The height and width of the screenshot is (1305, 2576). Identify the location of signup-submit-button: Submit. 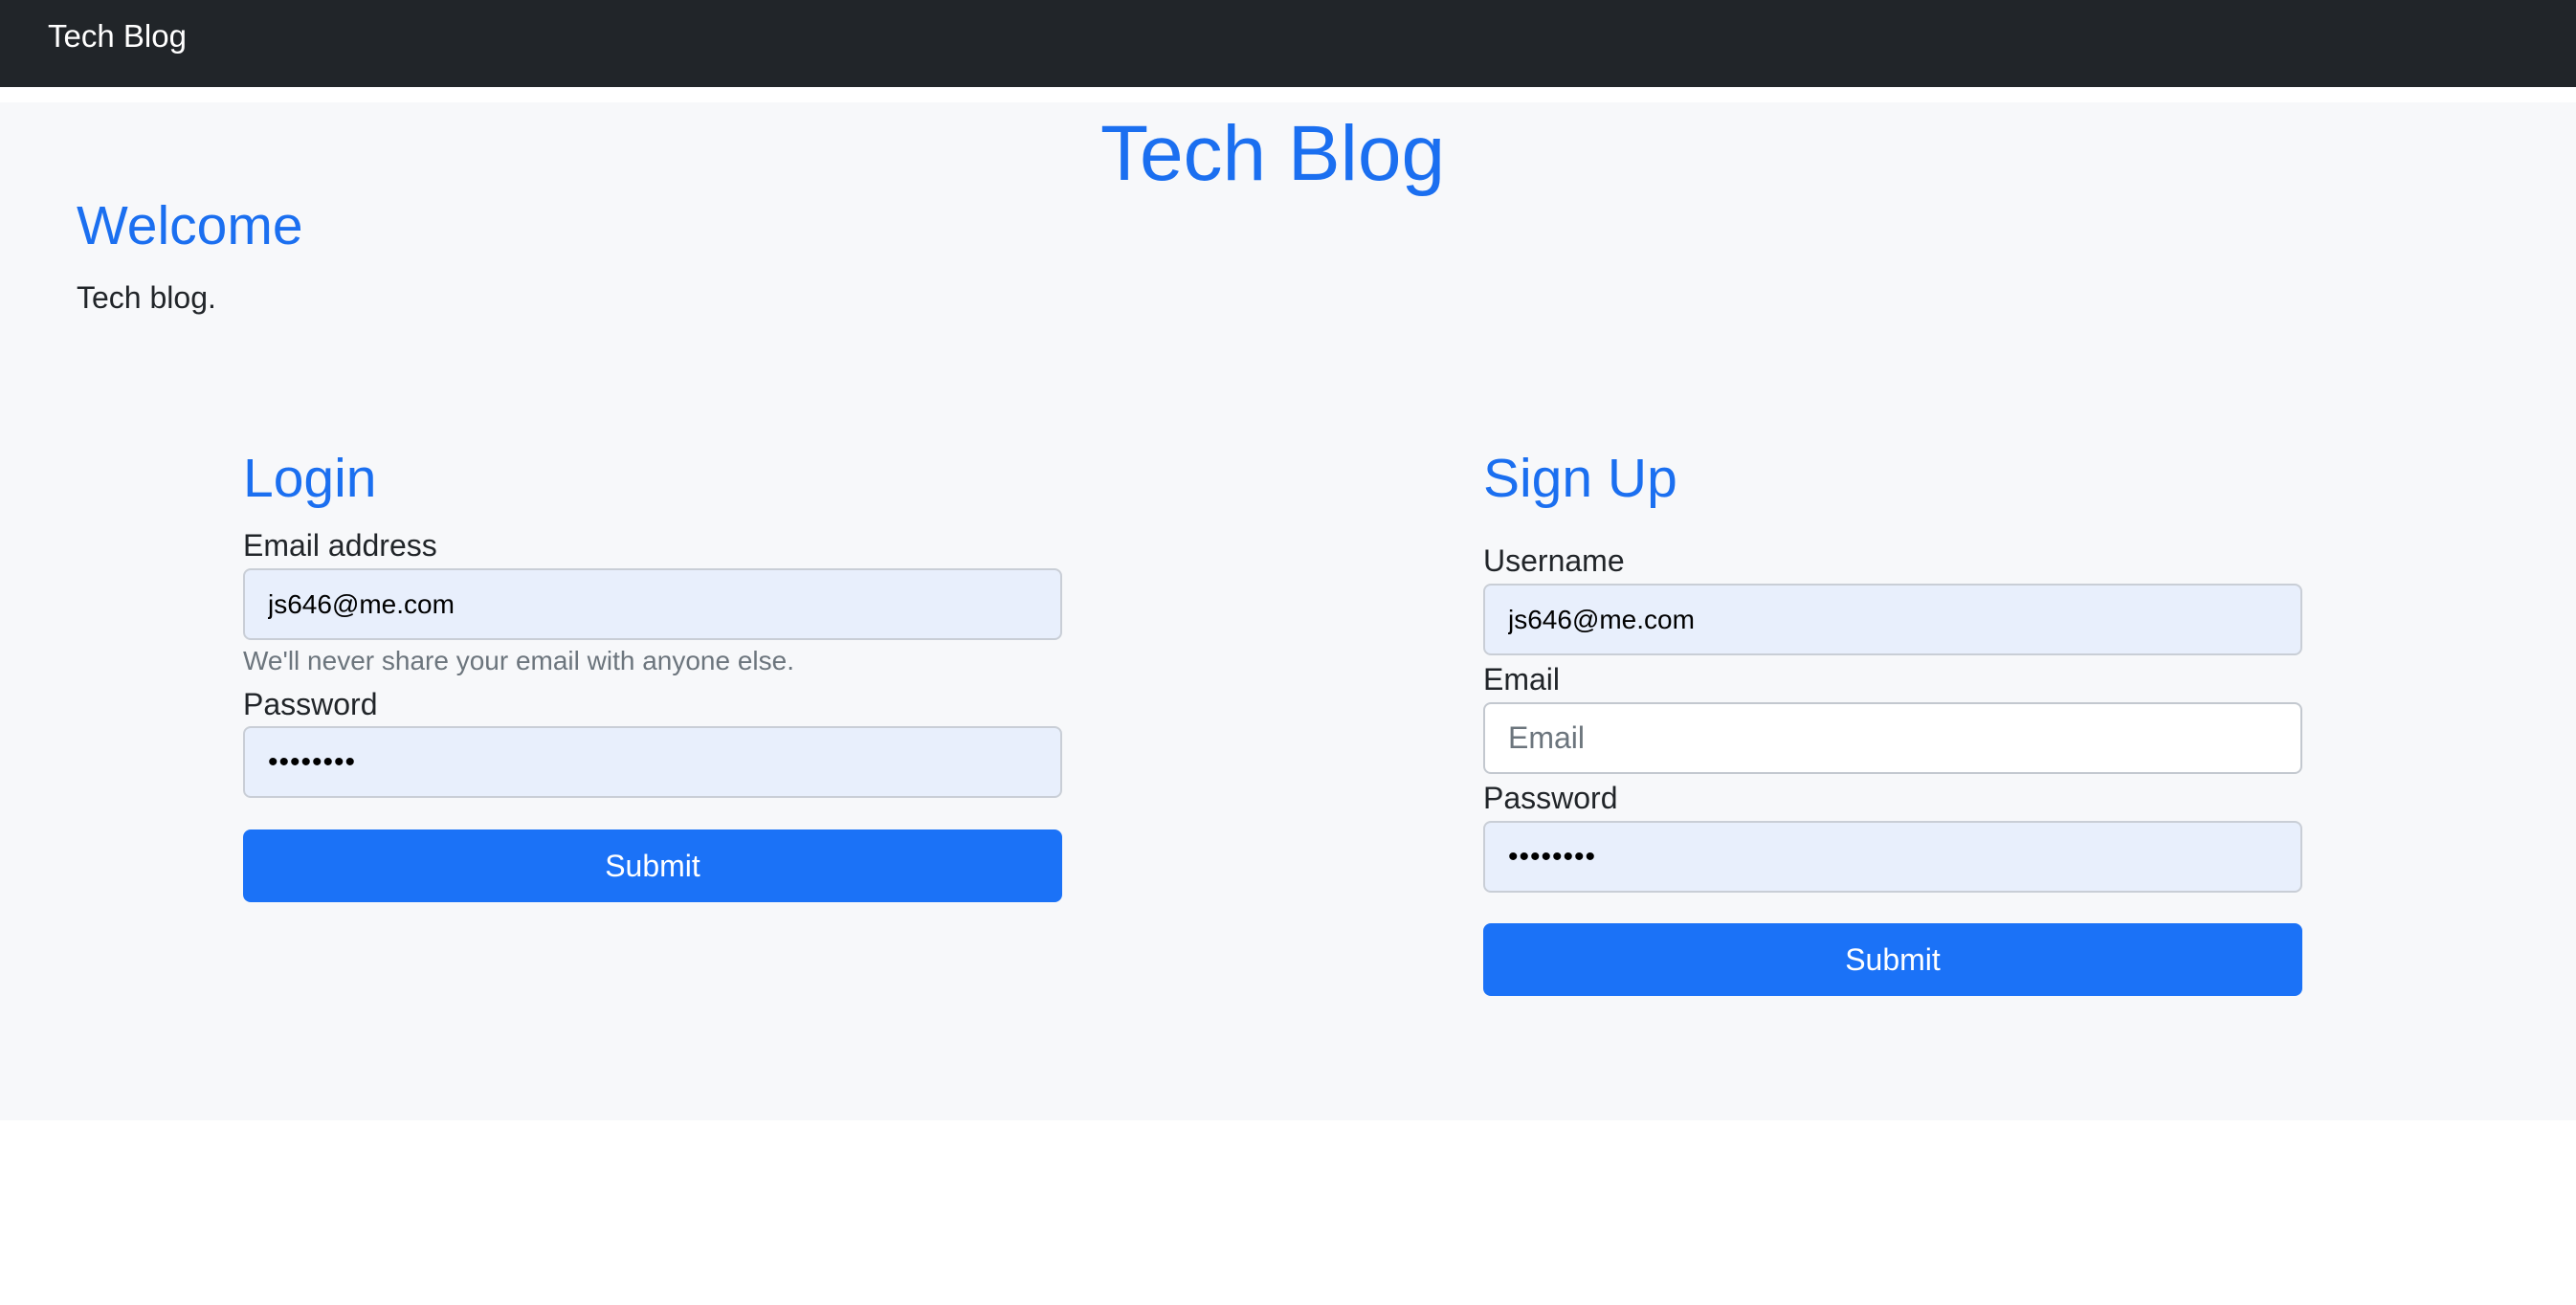
(1892, 959).